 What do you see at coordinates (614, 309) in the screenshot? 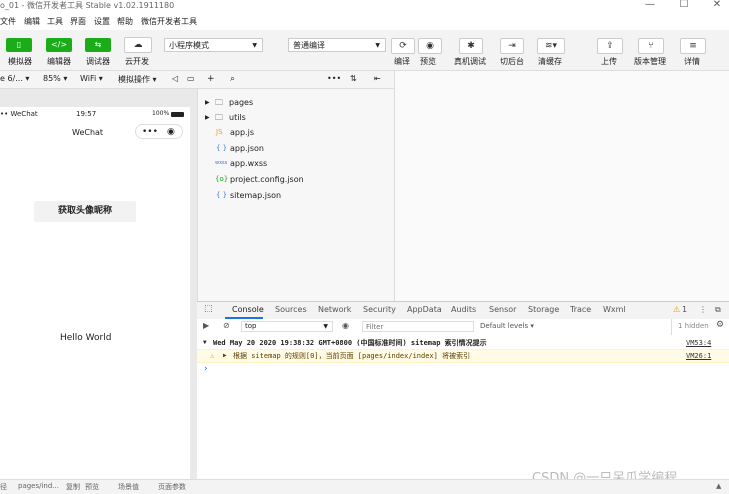
I see `tab-wxml: Wxml` at bounding box center [614, 309].